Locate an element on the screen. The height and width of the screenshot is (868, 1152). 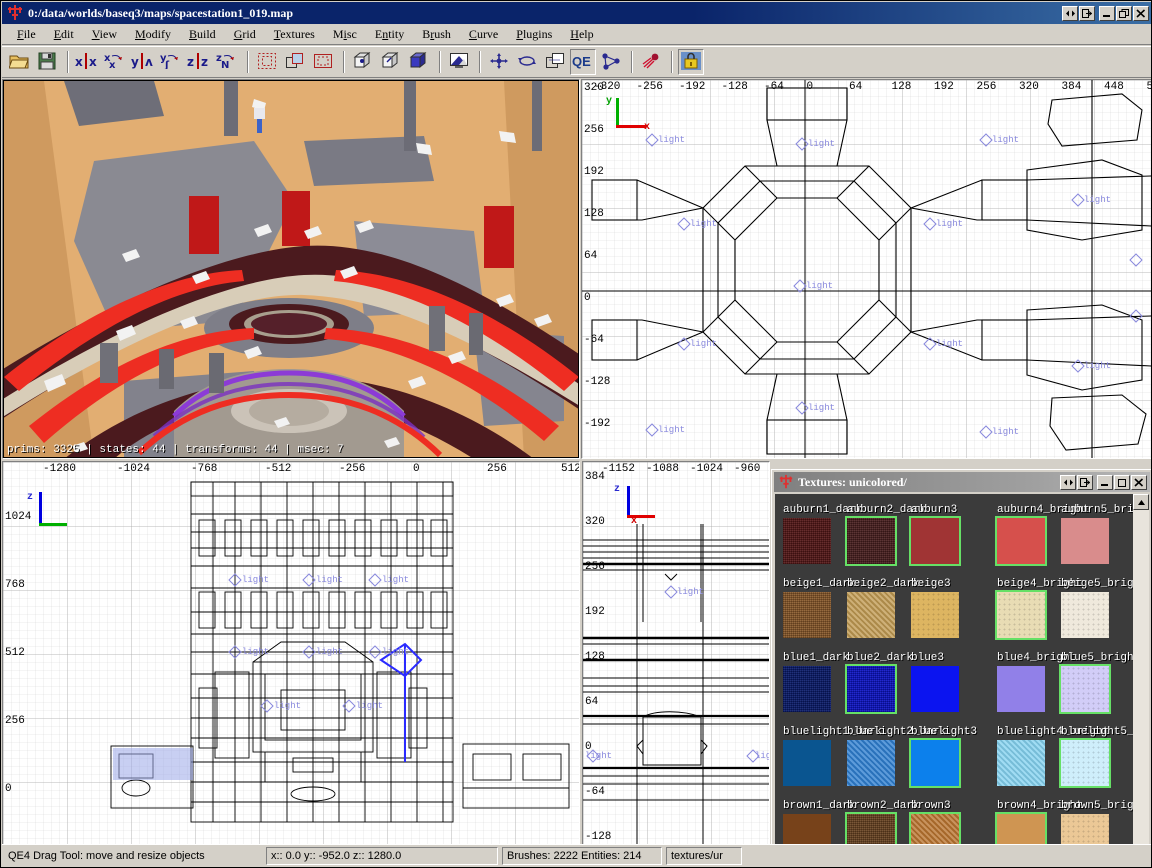
cube-hollow-icon is located at coordinates (419, 62).